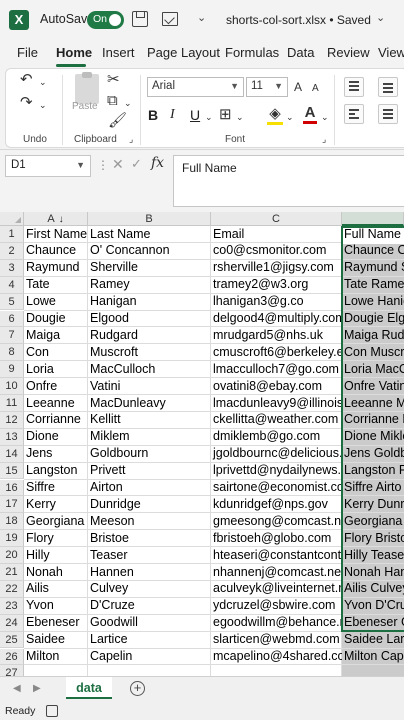  Describe the element at coordinates (149, 521) in the screenshot. I see `table-cell: Meeson` at that location.